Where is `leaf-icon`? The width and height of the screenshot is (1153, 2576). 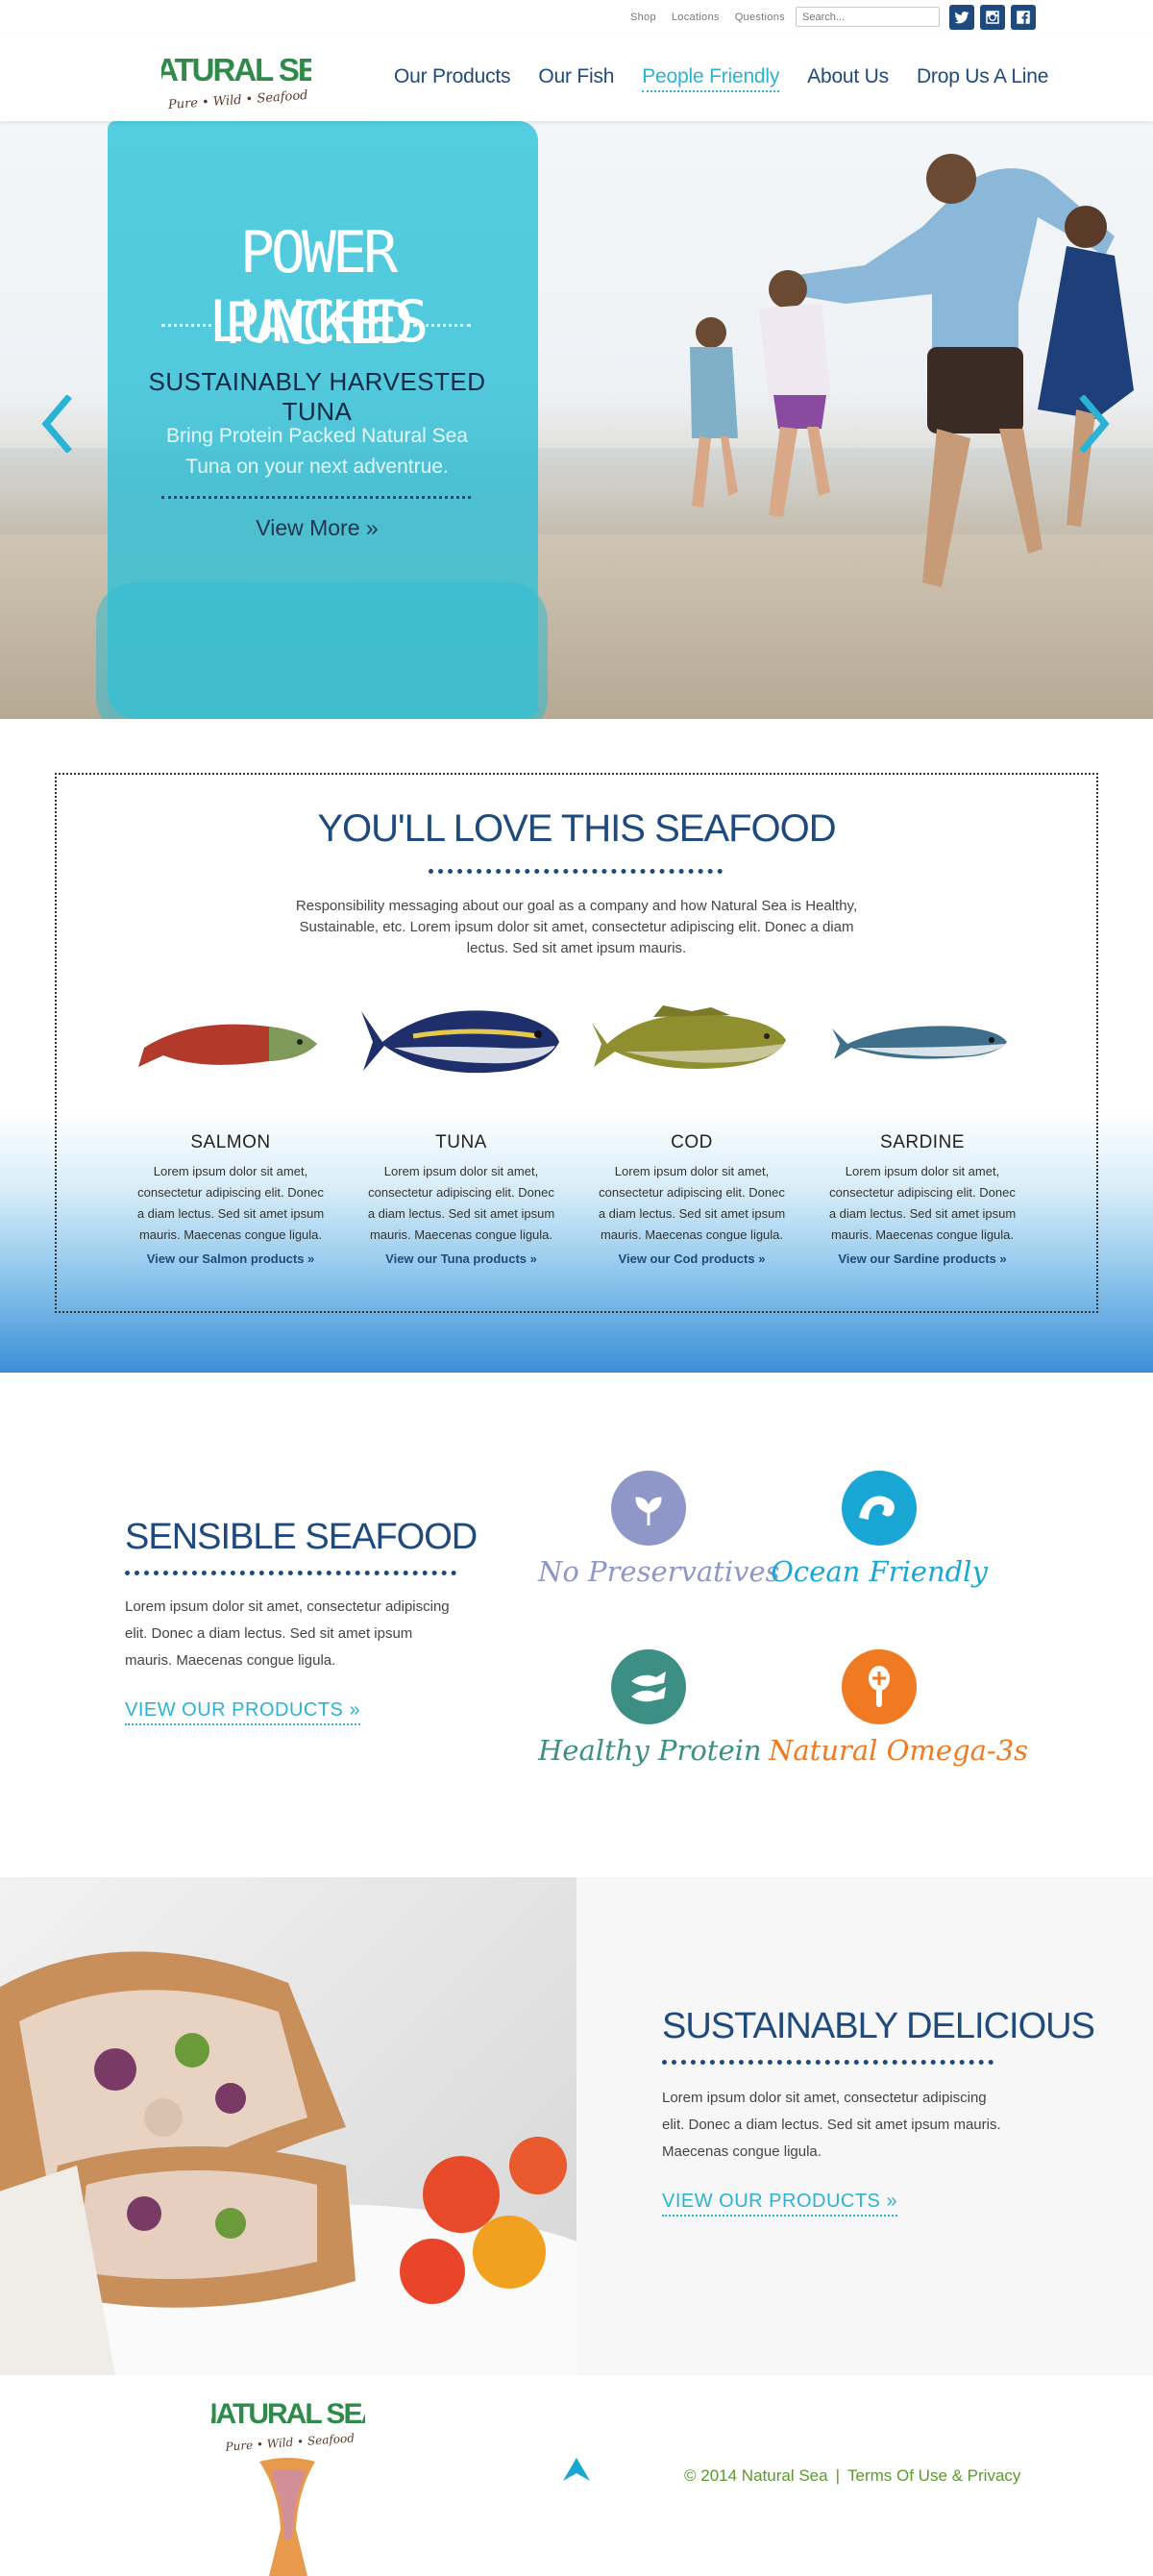
leaf-icon is located at coordinates (648, 1508).